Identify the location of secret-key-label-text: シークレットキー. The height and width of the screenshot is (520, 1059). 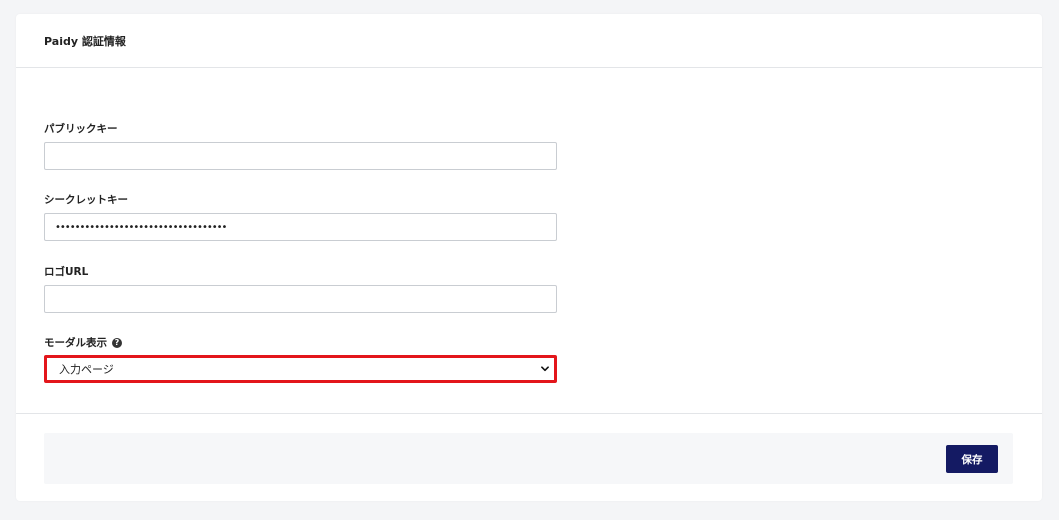
(86, 200).